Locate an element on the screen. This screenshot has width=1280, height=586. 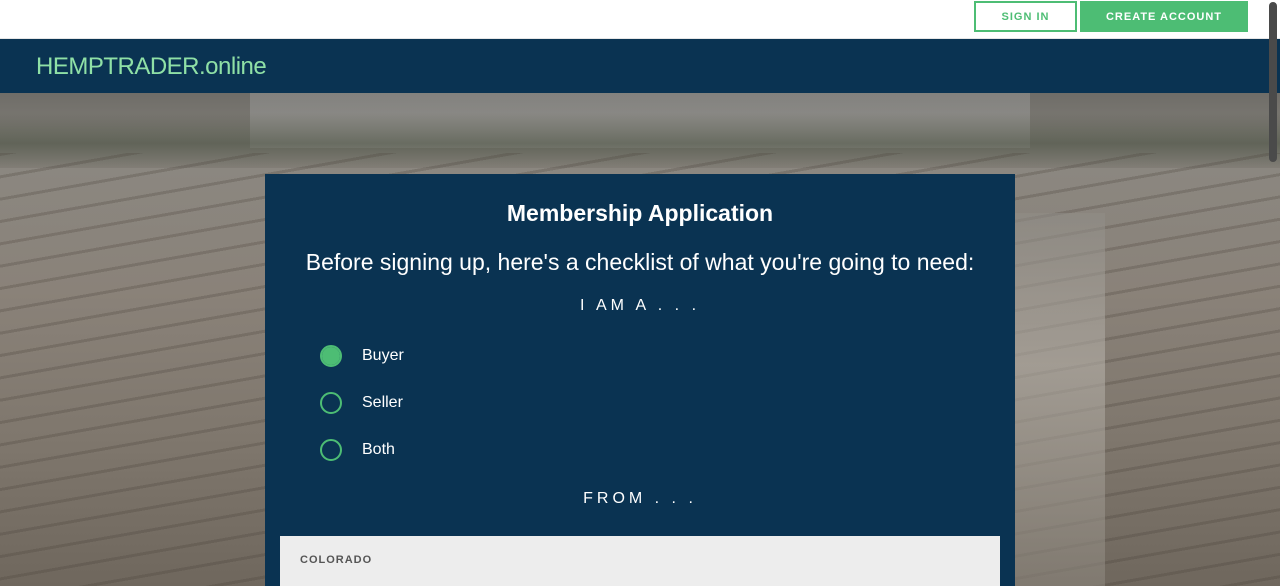
scrollbar-thumb is located at coordinates (1273, 82).